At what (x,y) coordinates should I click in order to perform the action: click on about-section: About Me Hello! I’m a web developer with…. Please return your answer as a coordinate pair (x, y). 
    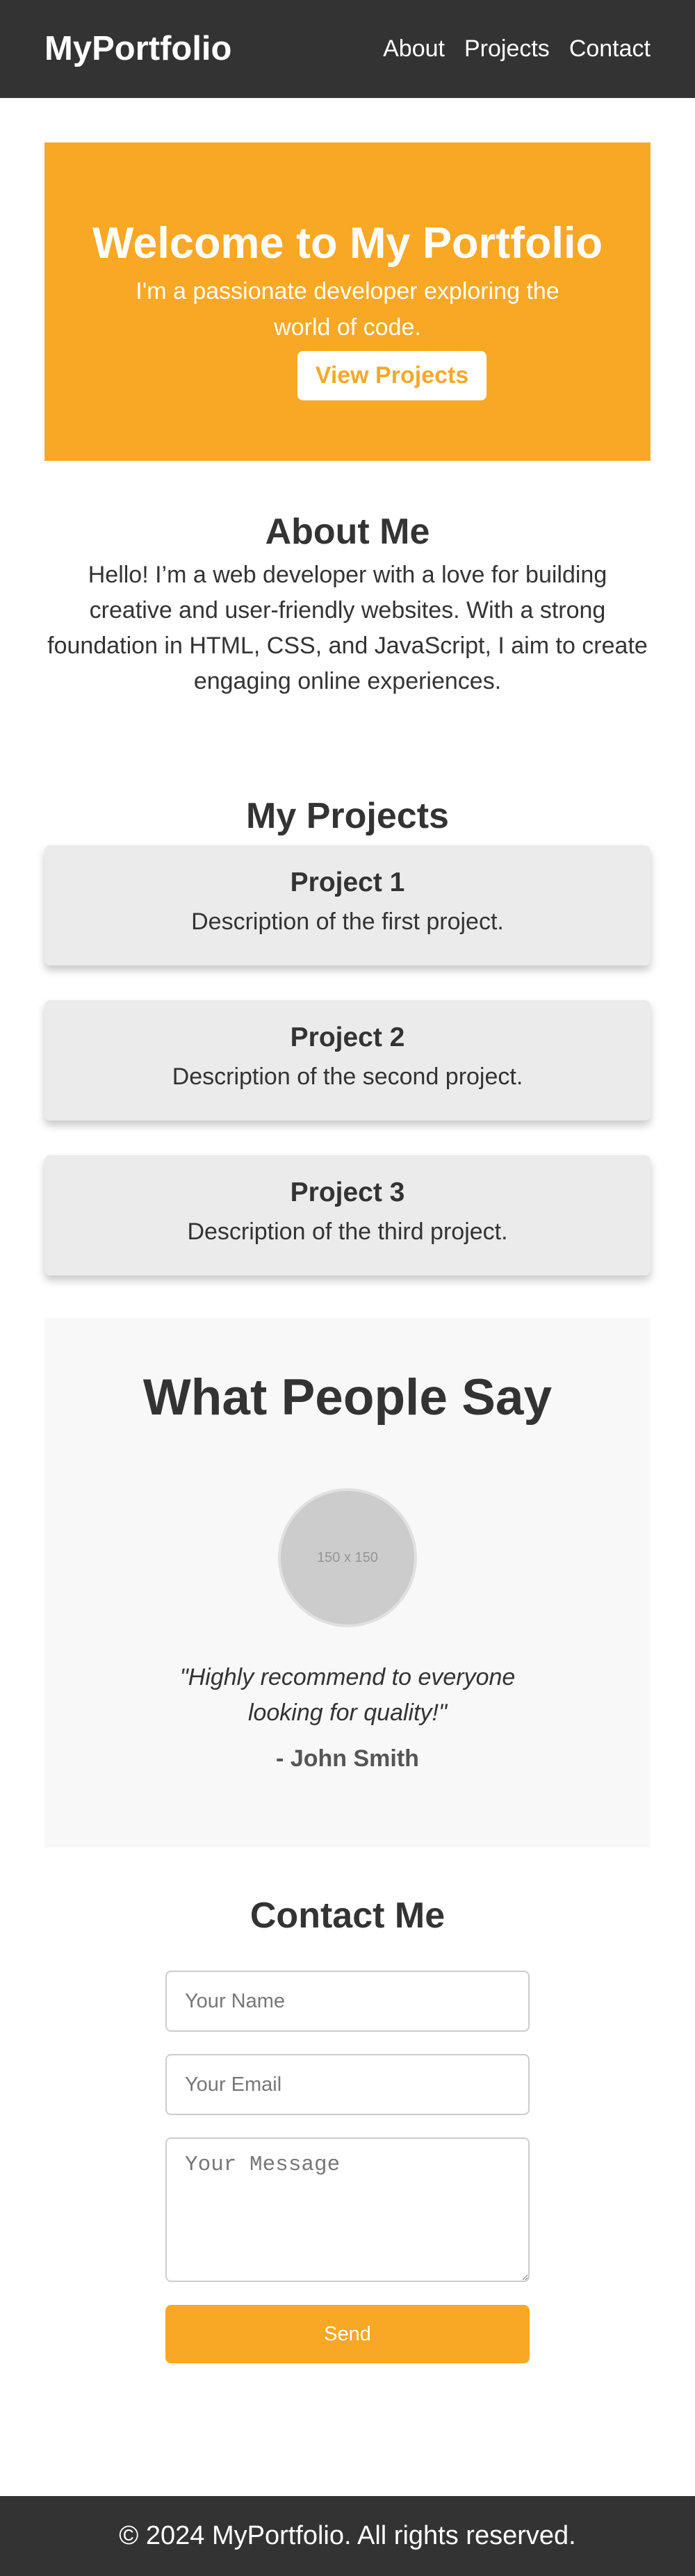
    Looking at the image, I should click on (347, 601).